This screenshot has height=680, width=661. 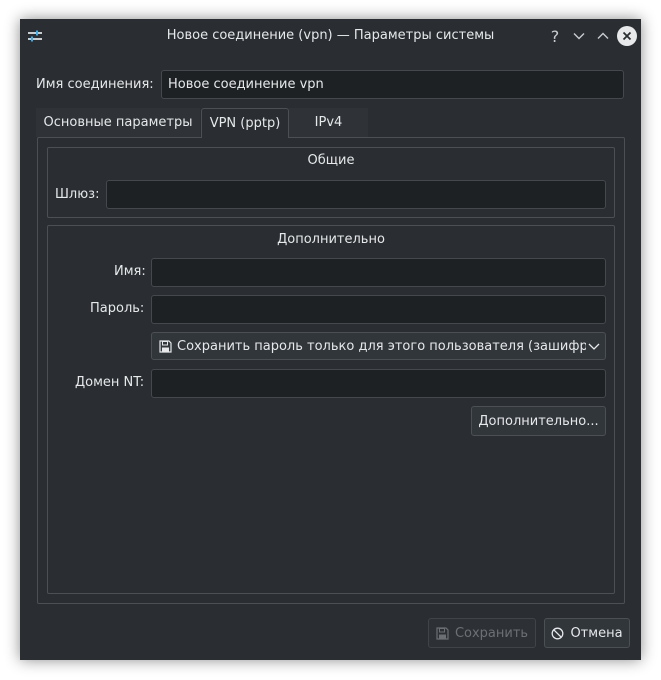 I want to click on cancel-button: Отмена, so click(x=587, y=633).